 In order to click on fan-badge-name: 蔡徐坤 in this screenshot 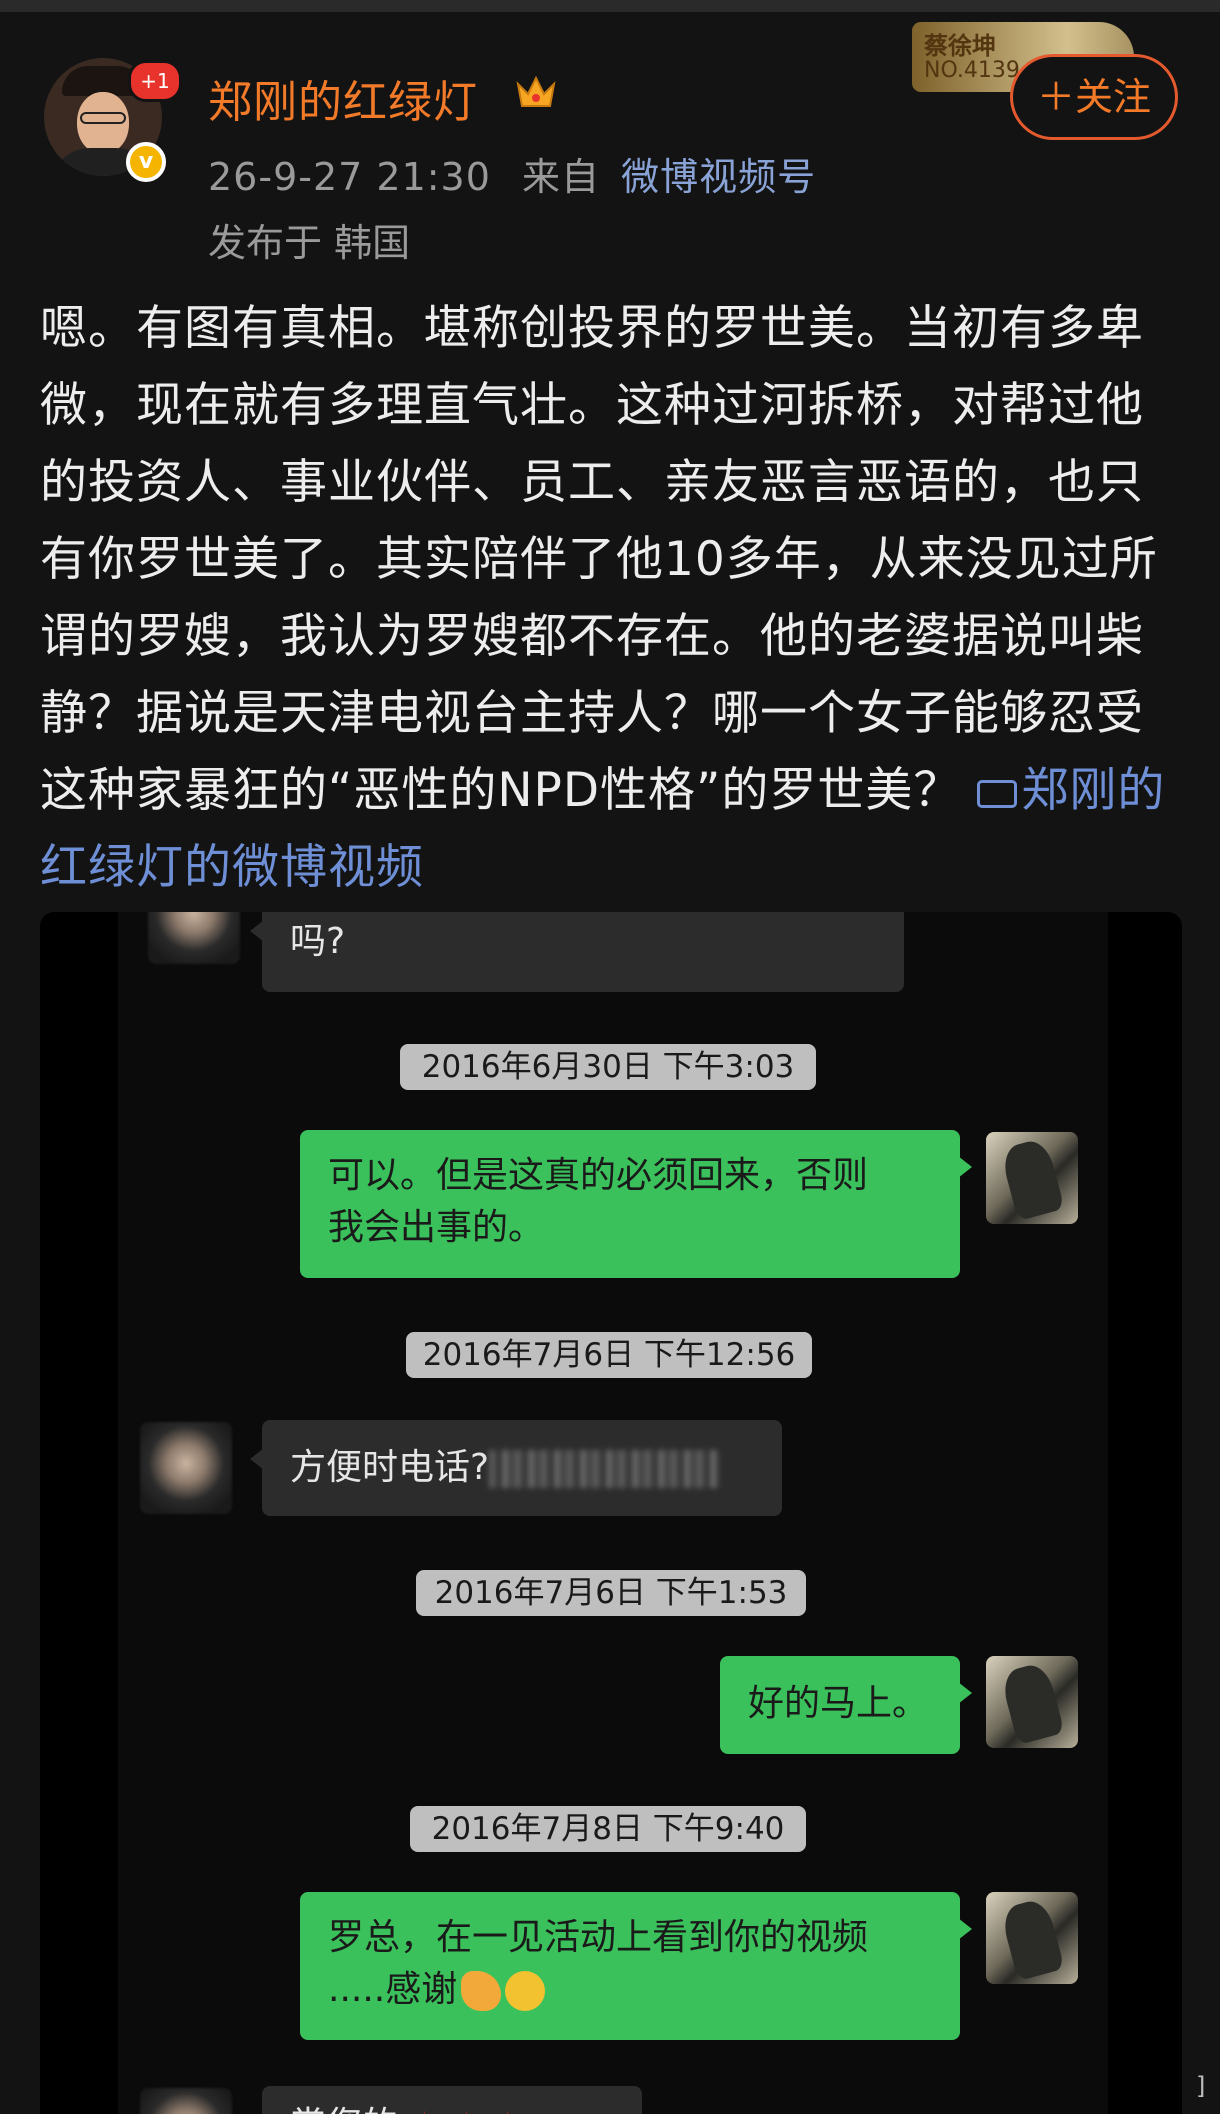, I will do `click(960, 46)`.